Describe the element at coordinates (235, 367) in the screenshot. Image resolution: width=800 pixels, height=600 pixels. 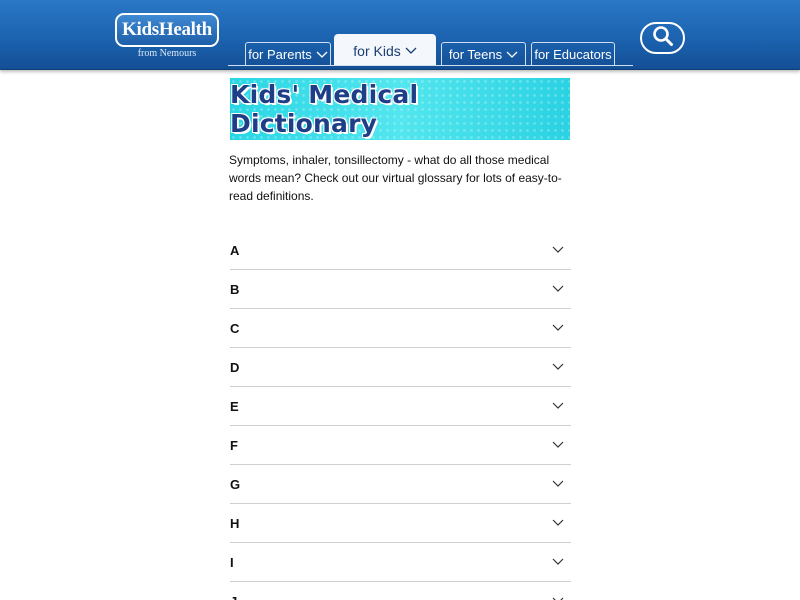
I see `accordion-letter: D` at that location.